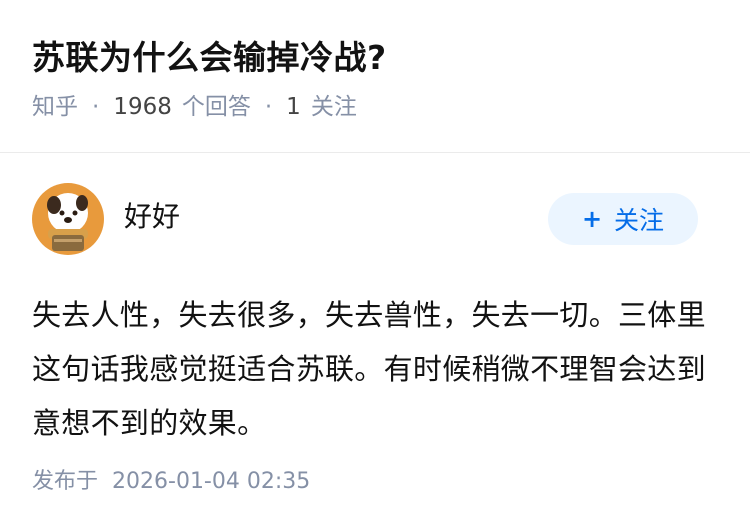  Describe the element at coordinates (334, 107) in the screenshot. I see `follow-count-label: 关注` at that location.